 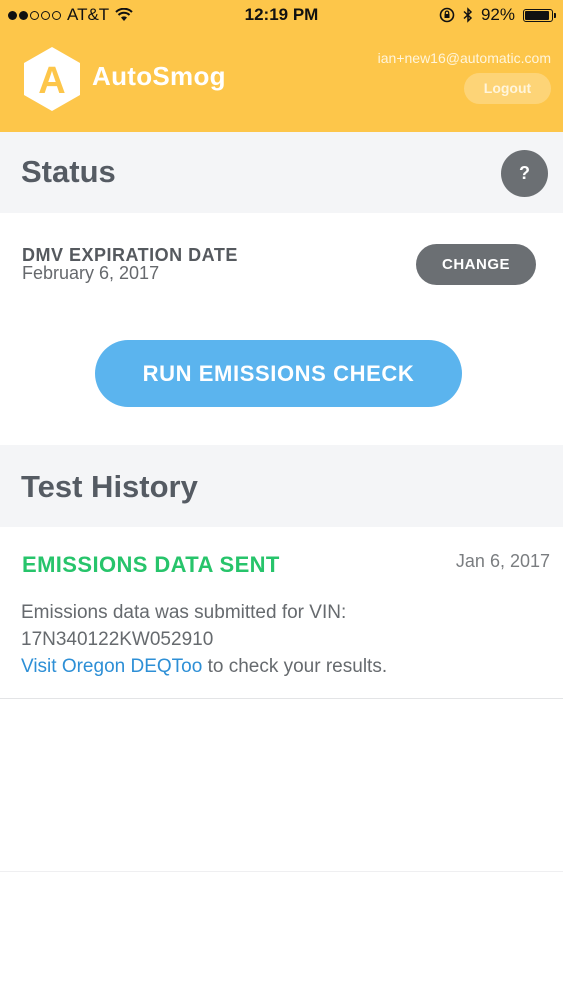 What do you see at coordinates (68, 171) in the screenshot?
I see `status-title: Status` at bounding box center [68, 171].